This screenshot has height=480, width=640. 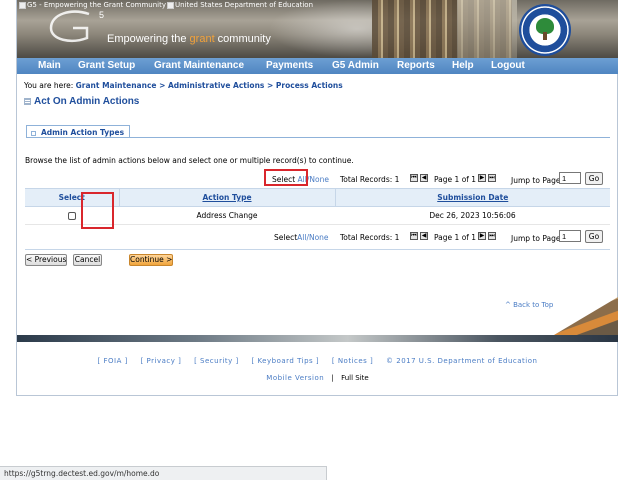 What do you see at coordinates (317, 249) in the screenshot?
I see `table-bottom-divider` at bounding box center [317, 249].